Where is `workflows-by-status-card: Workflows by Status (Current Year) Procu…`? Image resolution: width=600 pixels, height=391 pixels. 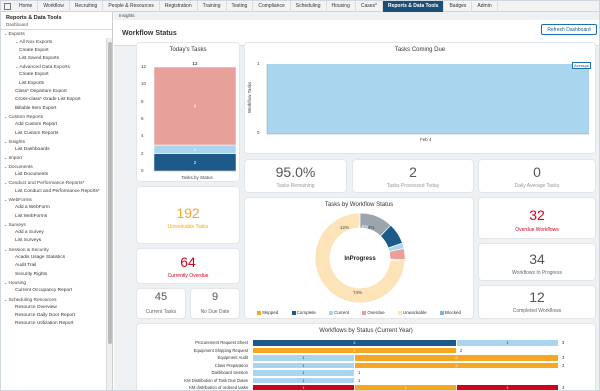
workflows-by-status-card: Workflows by Status (Current Year) Procu… is located at coordinates (366, 356).